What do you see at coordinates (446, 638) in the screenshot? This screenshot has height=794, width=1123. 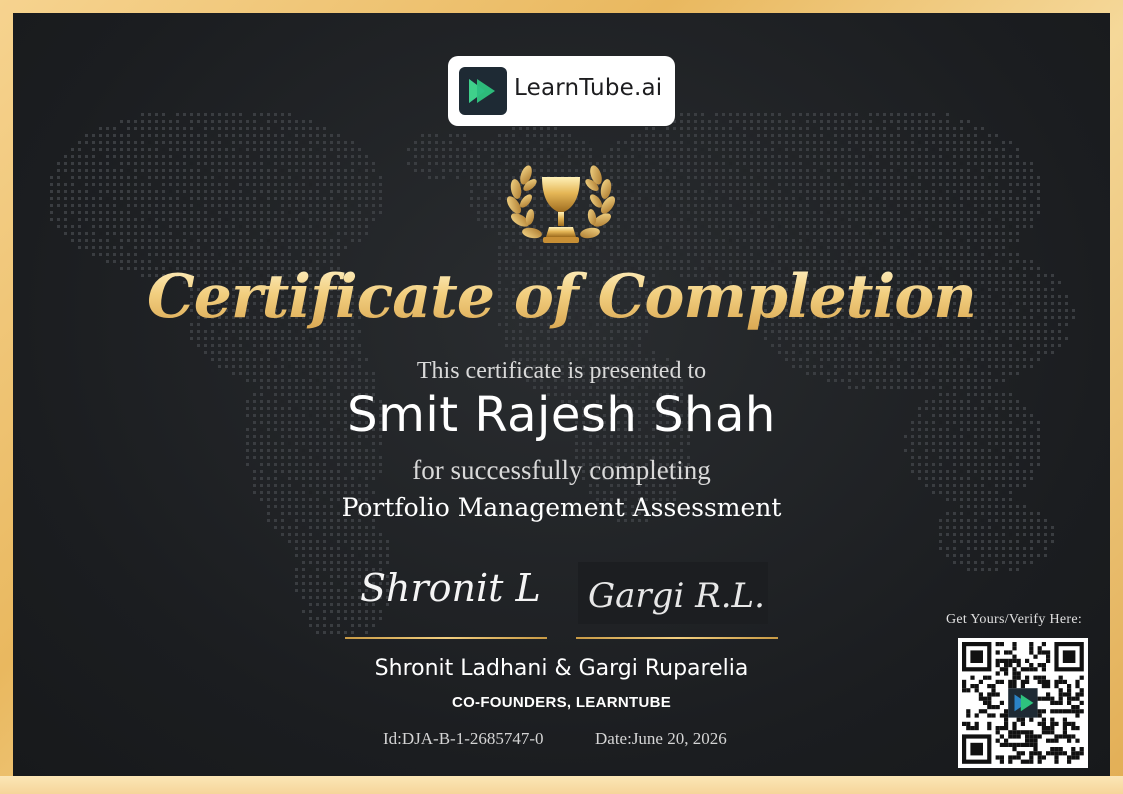 I see `signature-line-left` at bounding box center [446, 638].